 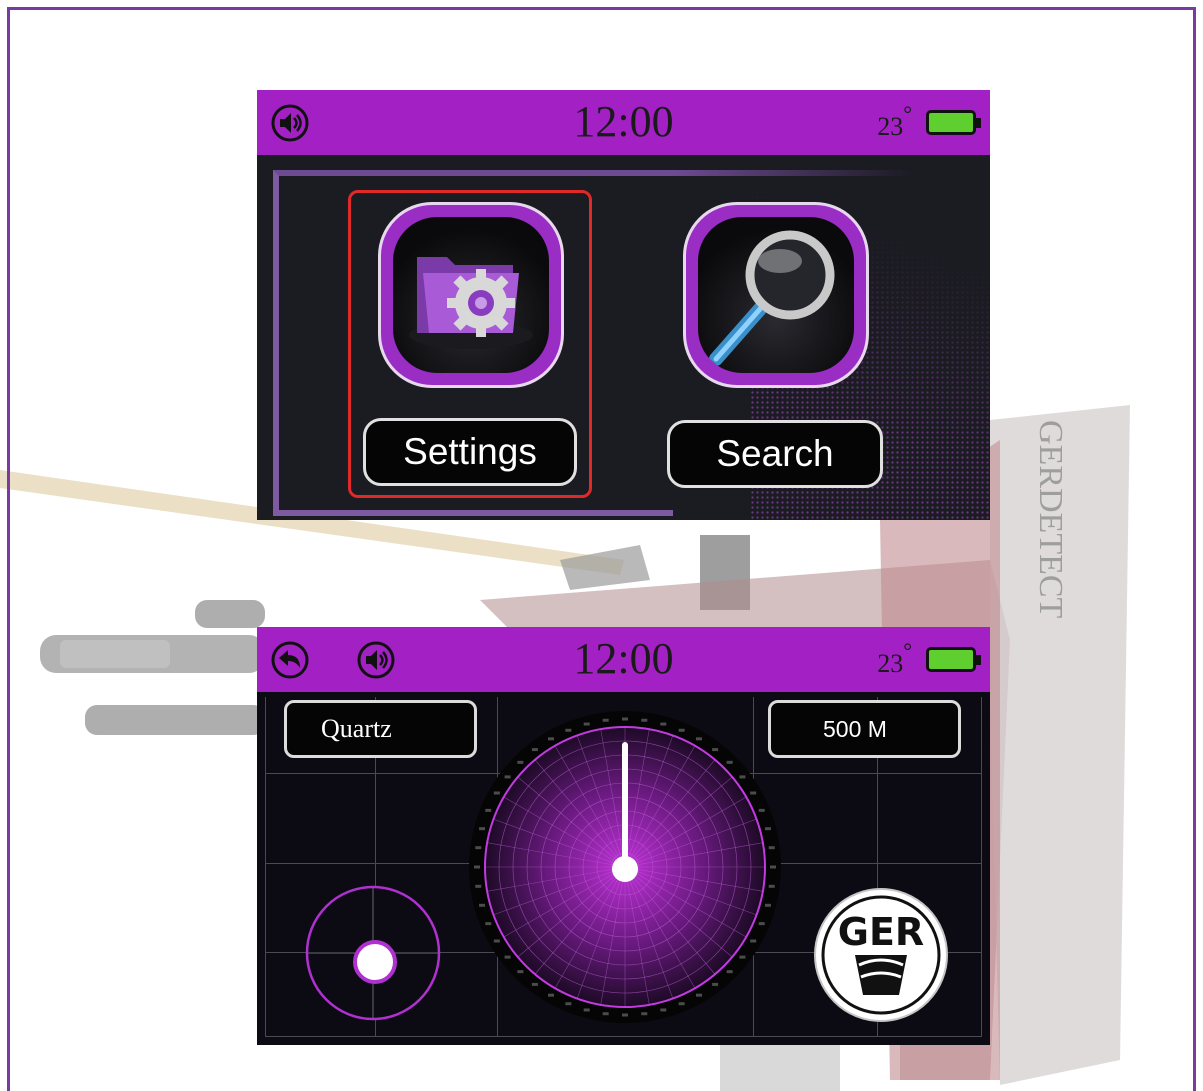 I want to click on search-app-button, so click(x=776, y=295).